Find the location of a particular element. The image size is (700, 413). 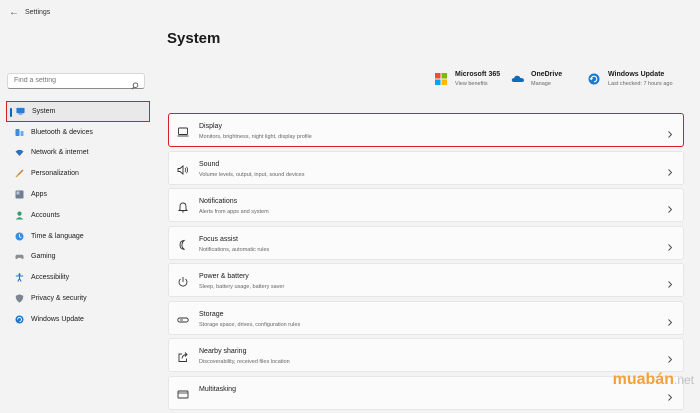

sidebar-item-apps: Apps is located at coordinates (78, 194).